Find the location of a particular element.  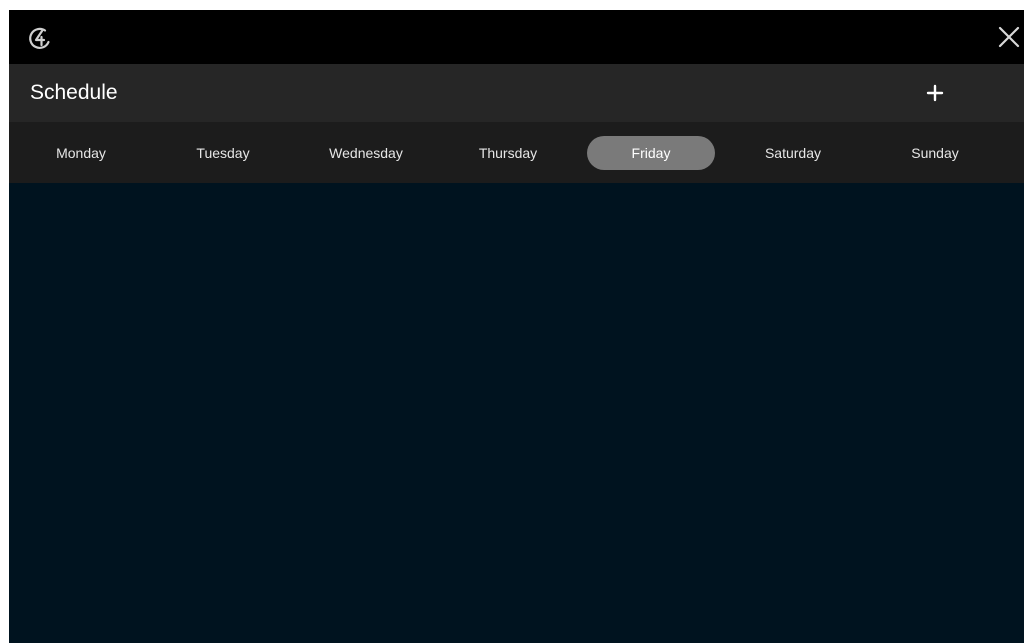

tab-sunday: Sunday is located at coordinates (935, 153).